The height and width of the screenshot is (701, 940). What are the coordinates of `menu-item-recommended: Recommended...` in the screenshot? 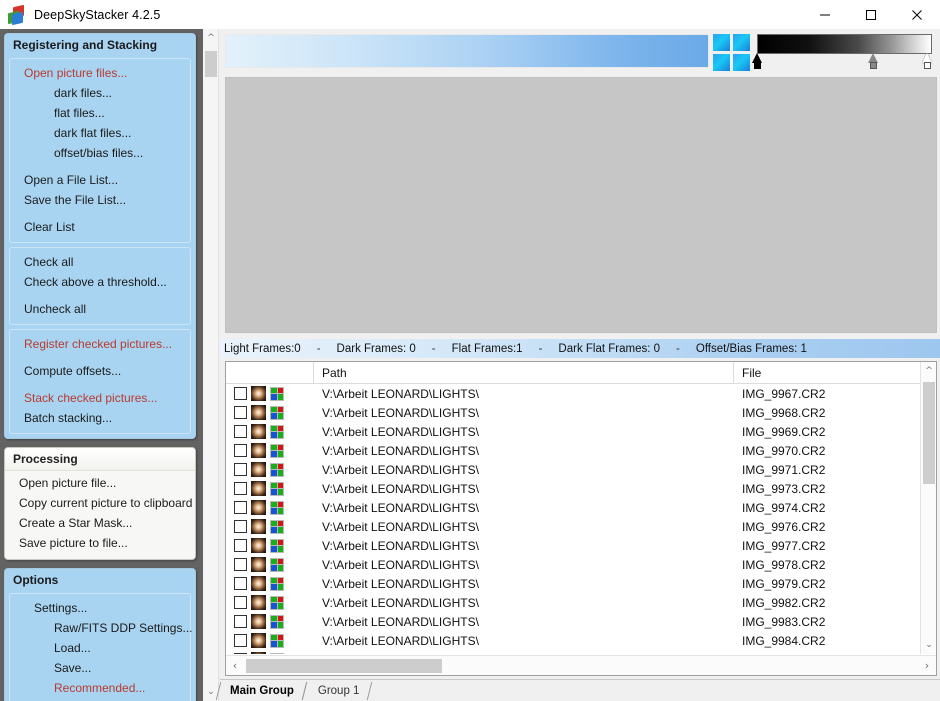 It's located at (100, 688).